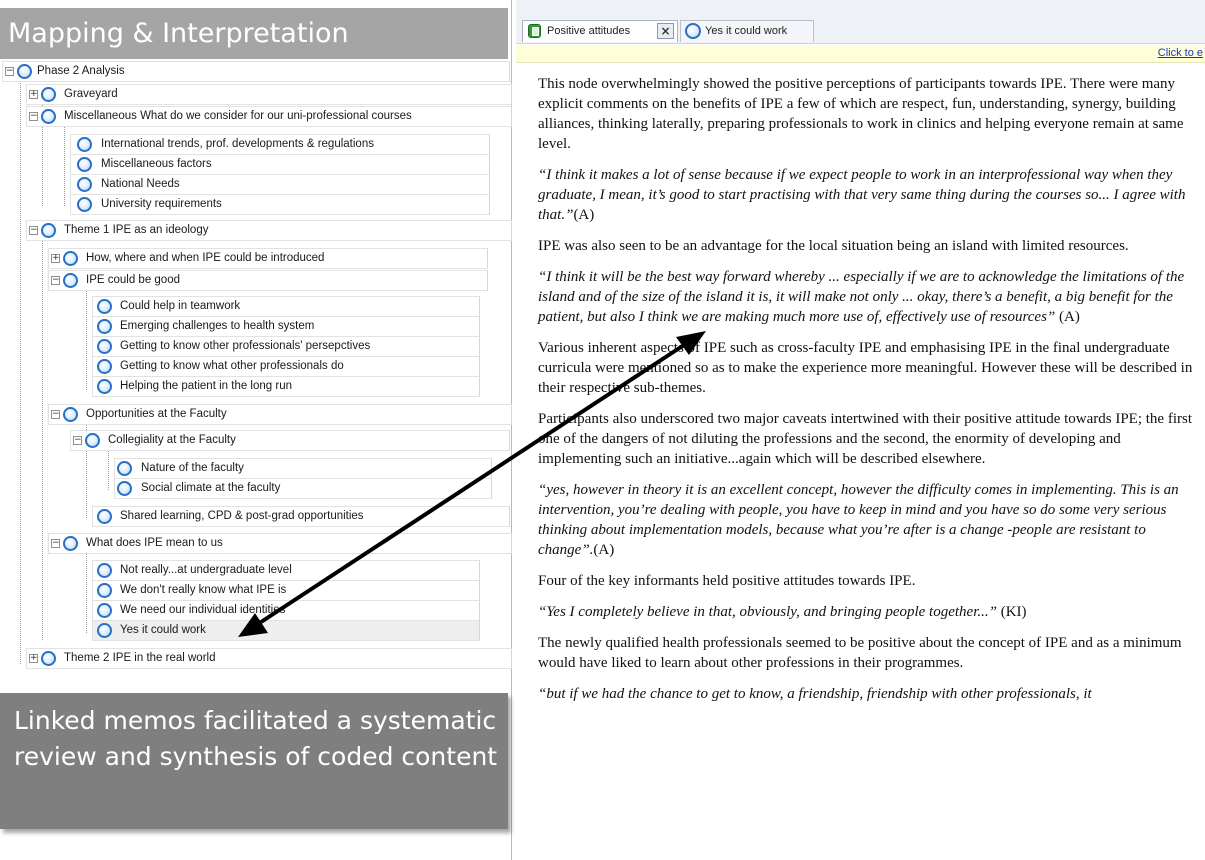 The height and width of the screenshot is (860, 1205). What do you see at coordinates (286, 610) in the screenshot?
I see `tree-node-individual-identities: We need our individual identities` at bounding box center [286, 610].